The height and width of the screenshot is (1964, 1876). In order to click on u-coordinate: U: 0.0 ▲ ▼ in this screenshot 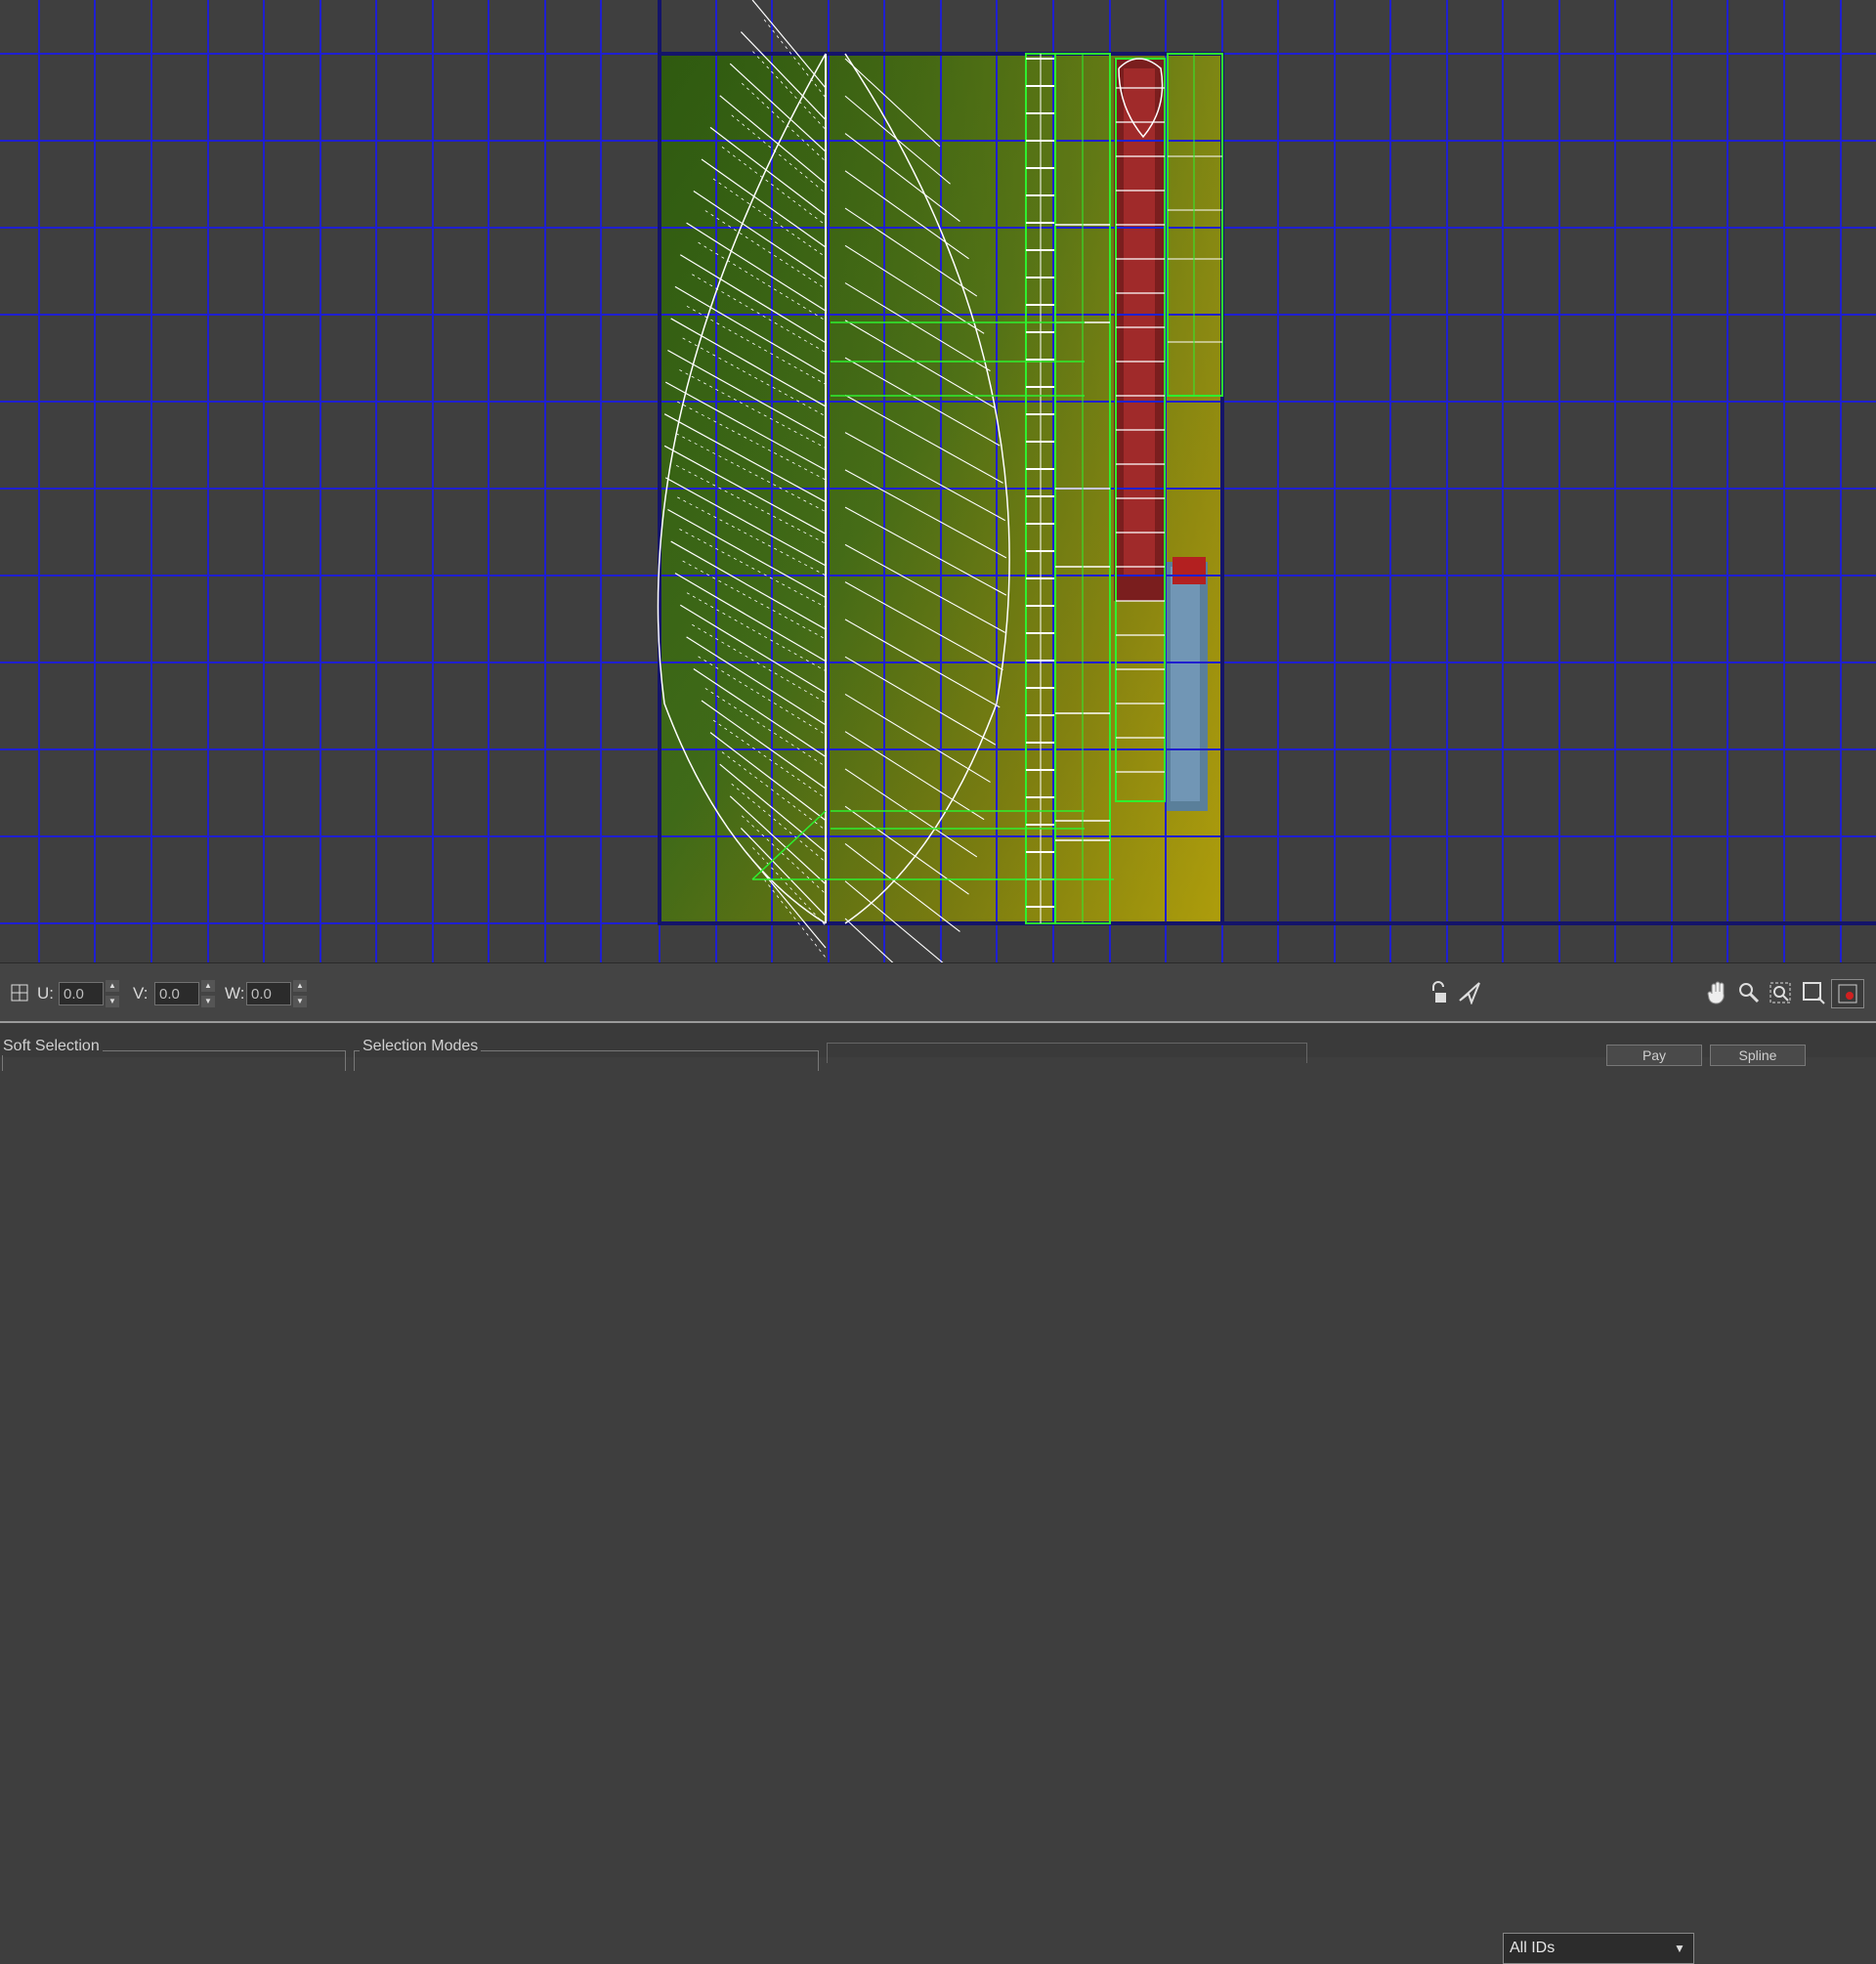, I will do `click(78, 993)`.